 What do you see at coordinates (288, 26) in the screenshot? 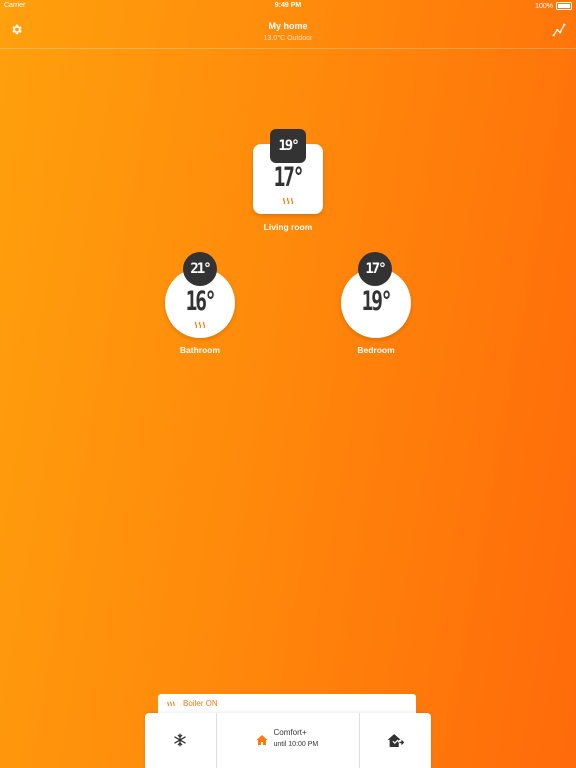
I see `page-title: My home` at bounding box center [288, 26].